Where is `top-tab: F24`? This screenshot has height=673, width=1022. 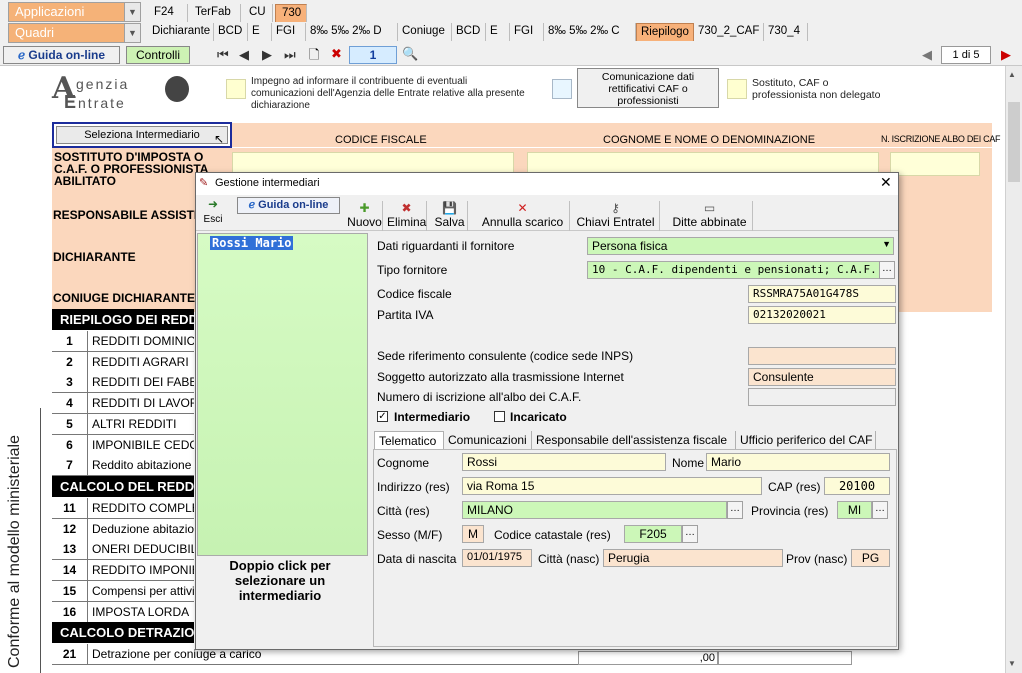
top-tab: F24 is located at coordinates (168, 13).